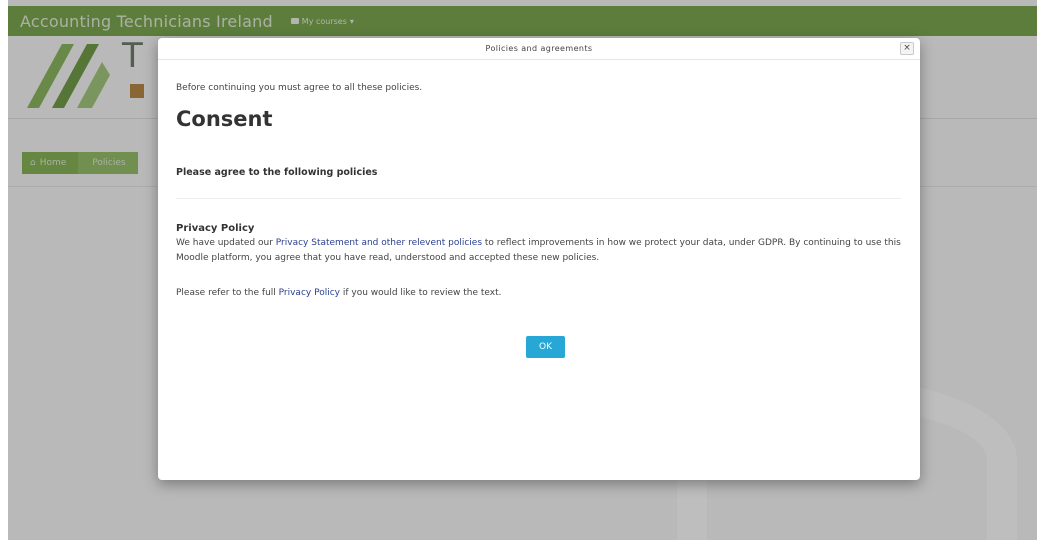  What do you see at coordinates (309, 293) in the screenshot?
I see `privacy-policy-link: Privacy Policy` at bounding box center [309, 293].